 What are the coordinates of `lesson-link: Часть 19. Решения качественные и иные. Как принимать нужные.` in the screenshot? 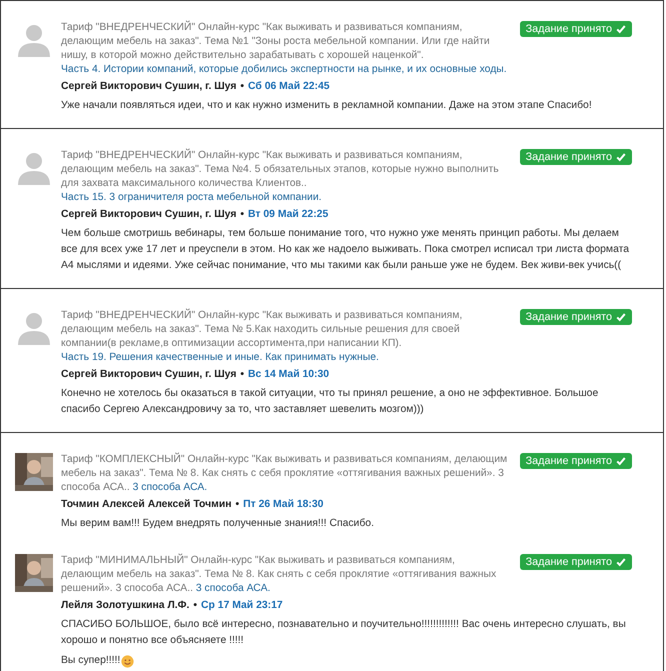 It's located at (220, 357).